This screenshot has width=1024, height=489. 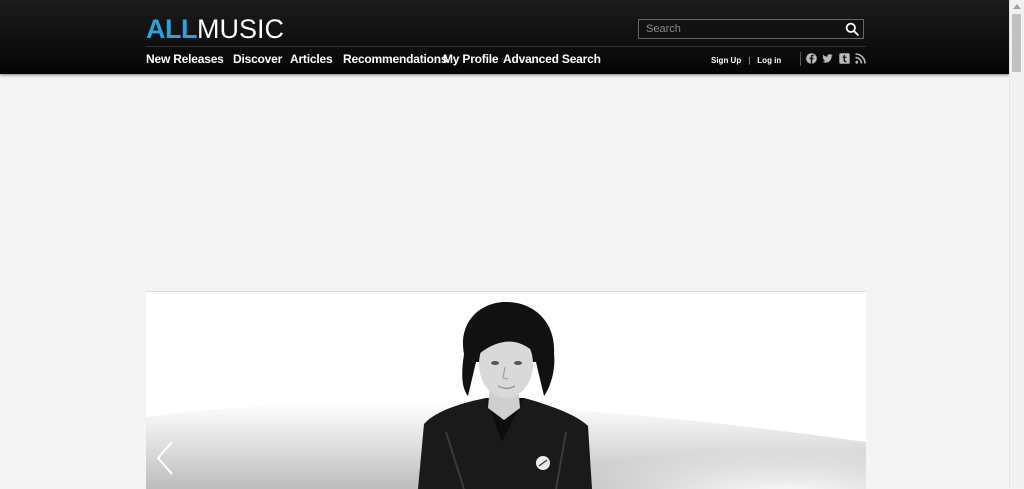 What do you see at coordinates (471, 59) in the screenshot?
I see `nav-my-profile: My Profile` at bounding box center [471, 59].